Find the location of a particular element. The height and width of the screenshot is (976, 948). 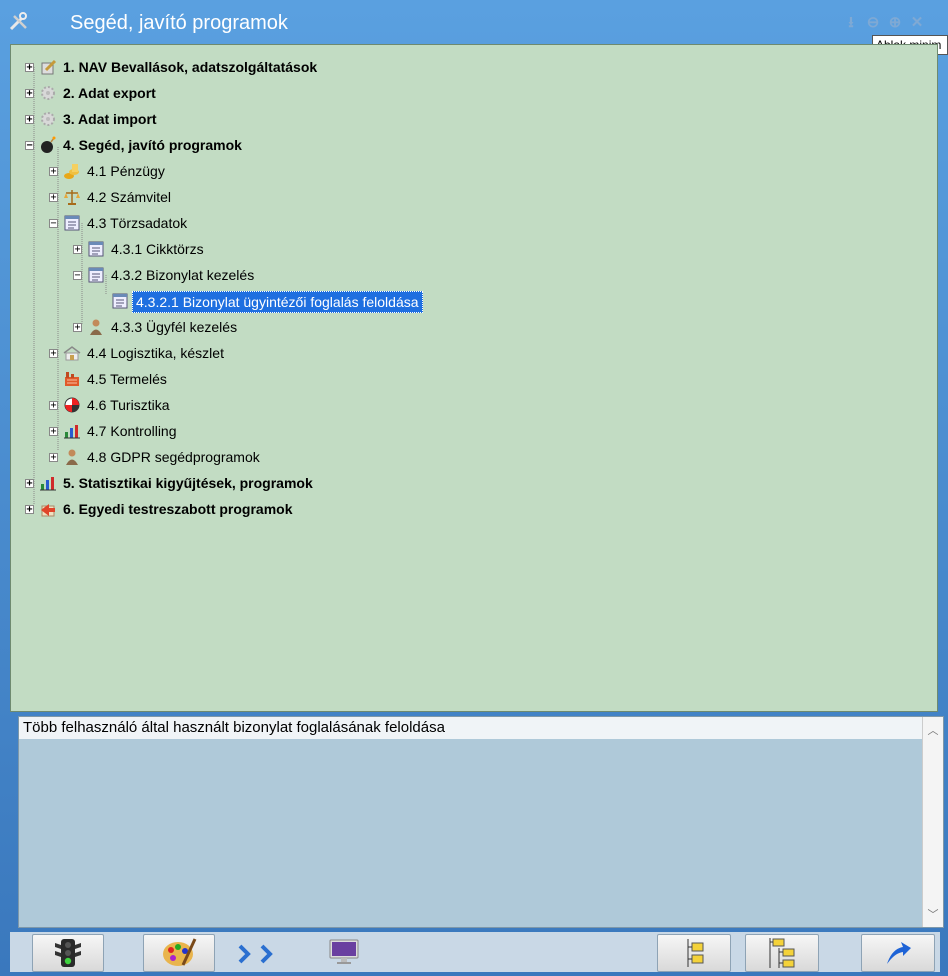

documents-icon is located at coordinates (49, 67).